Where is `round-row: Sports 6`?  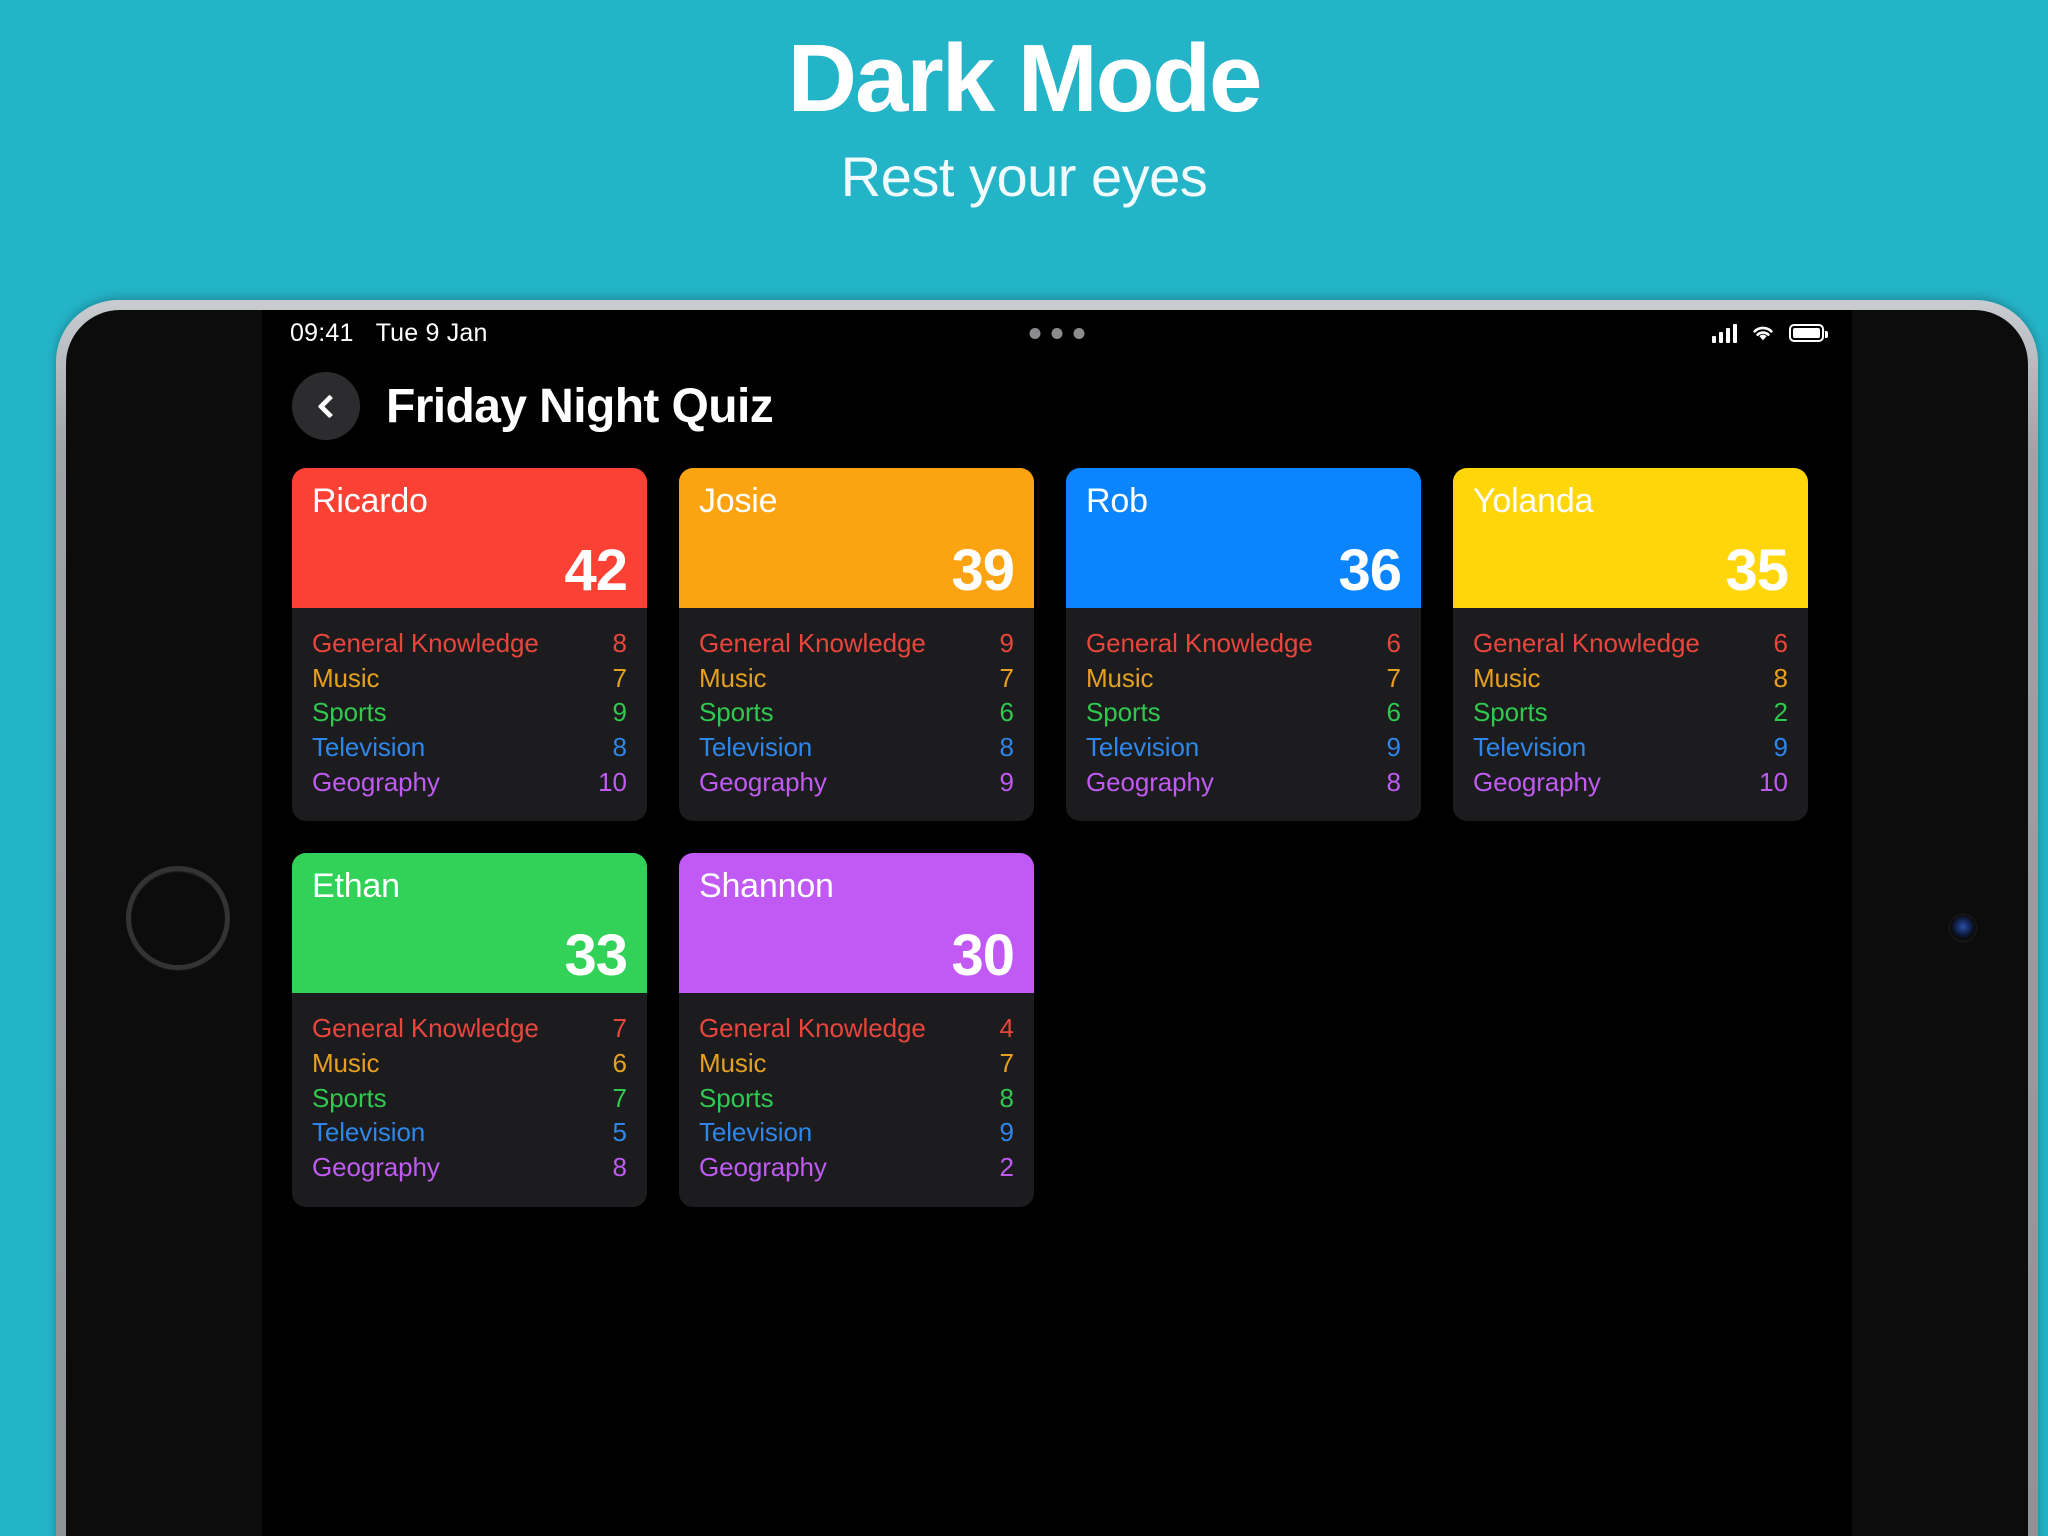 round-row: Sports 6 is located at coordinates (1243, 712).